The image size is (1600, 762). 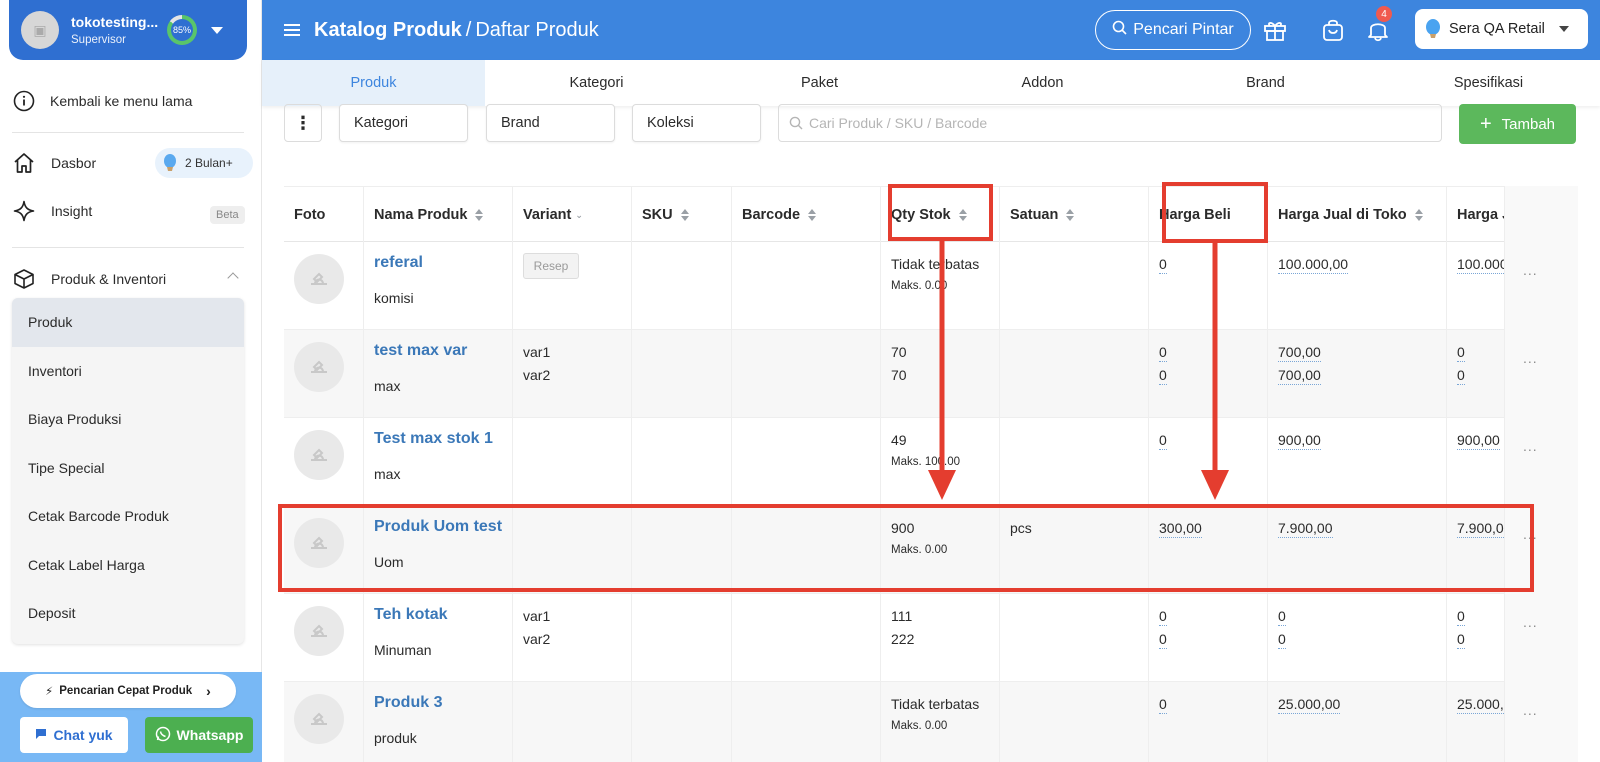 I want to click on buy-price-text: 0, so click(x=1163, y=353).